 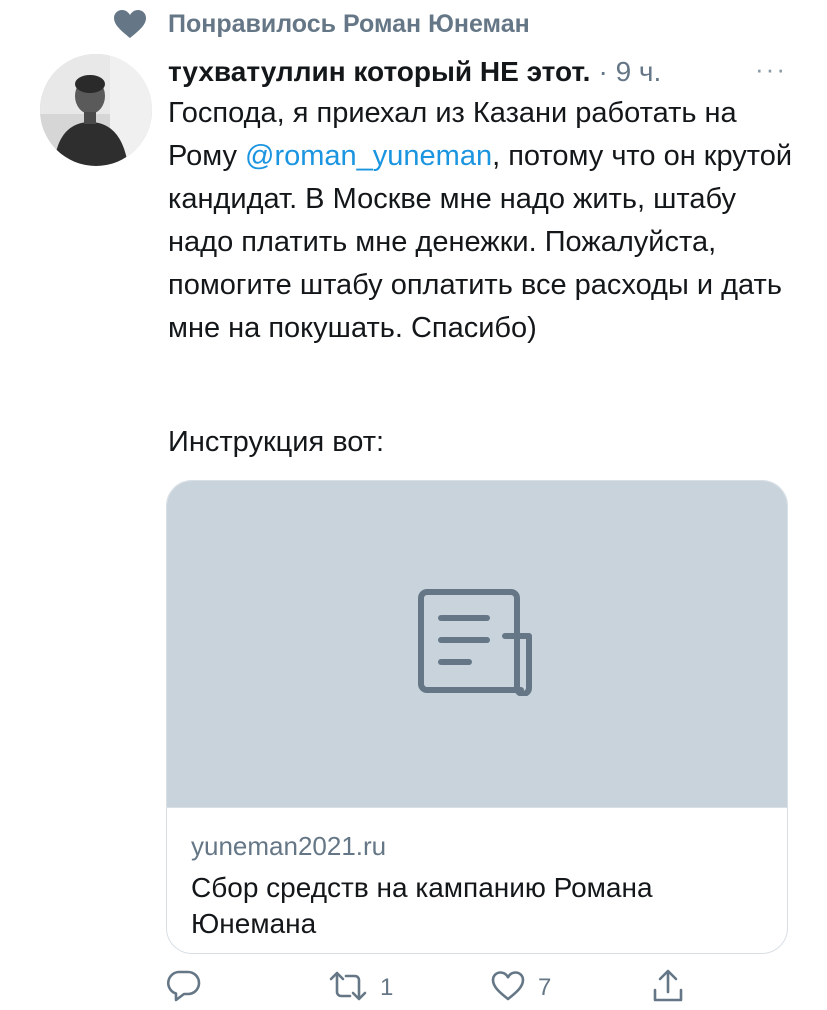 I want to click on social-context: Понравилось Роман Юнеман, so click(x=321, y=24).